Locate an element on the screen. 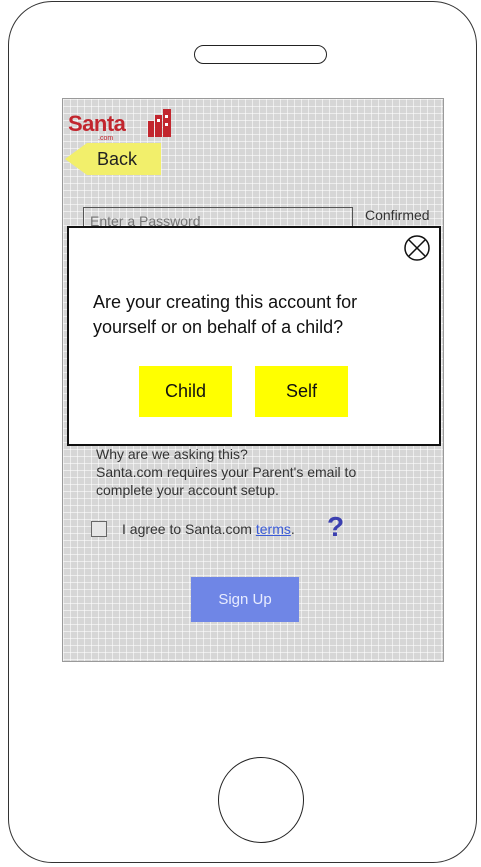 The height and width of the screenshot is (867, 481). help-icon: ? is located at coordinates (335, 527).